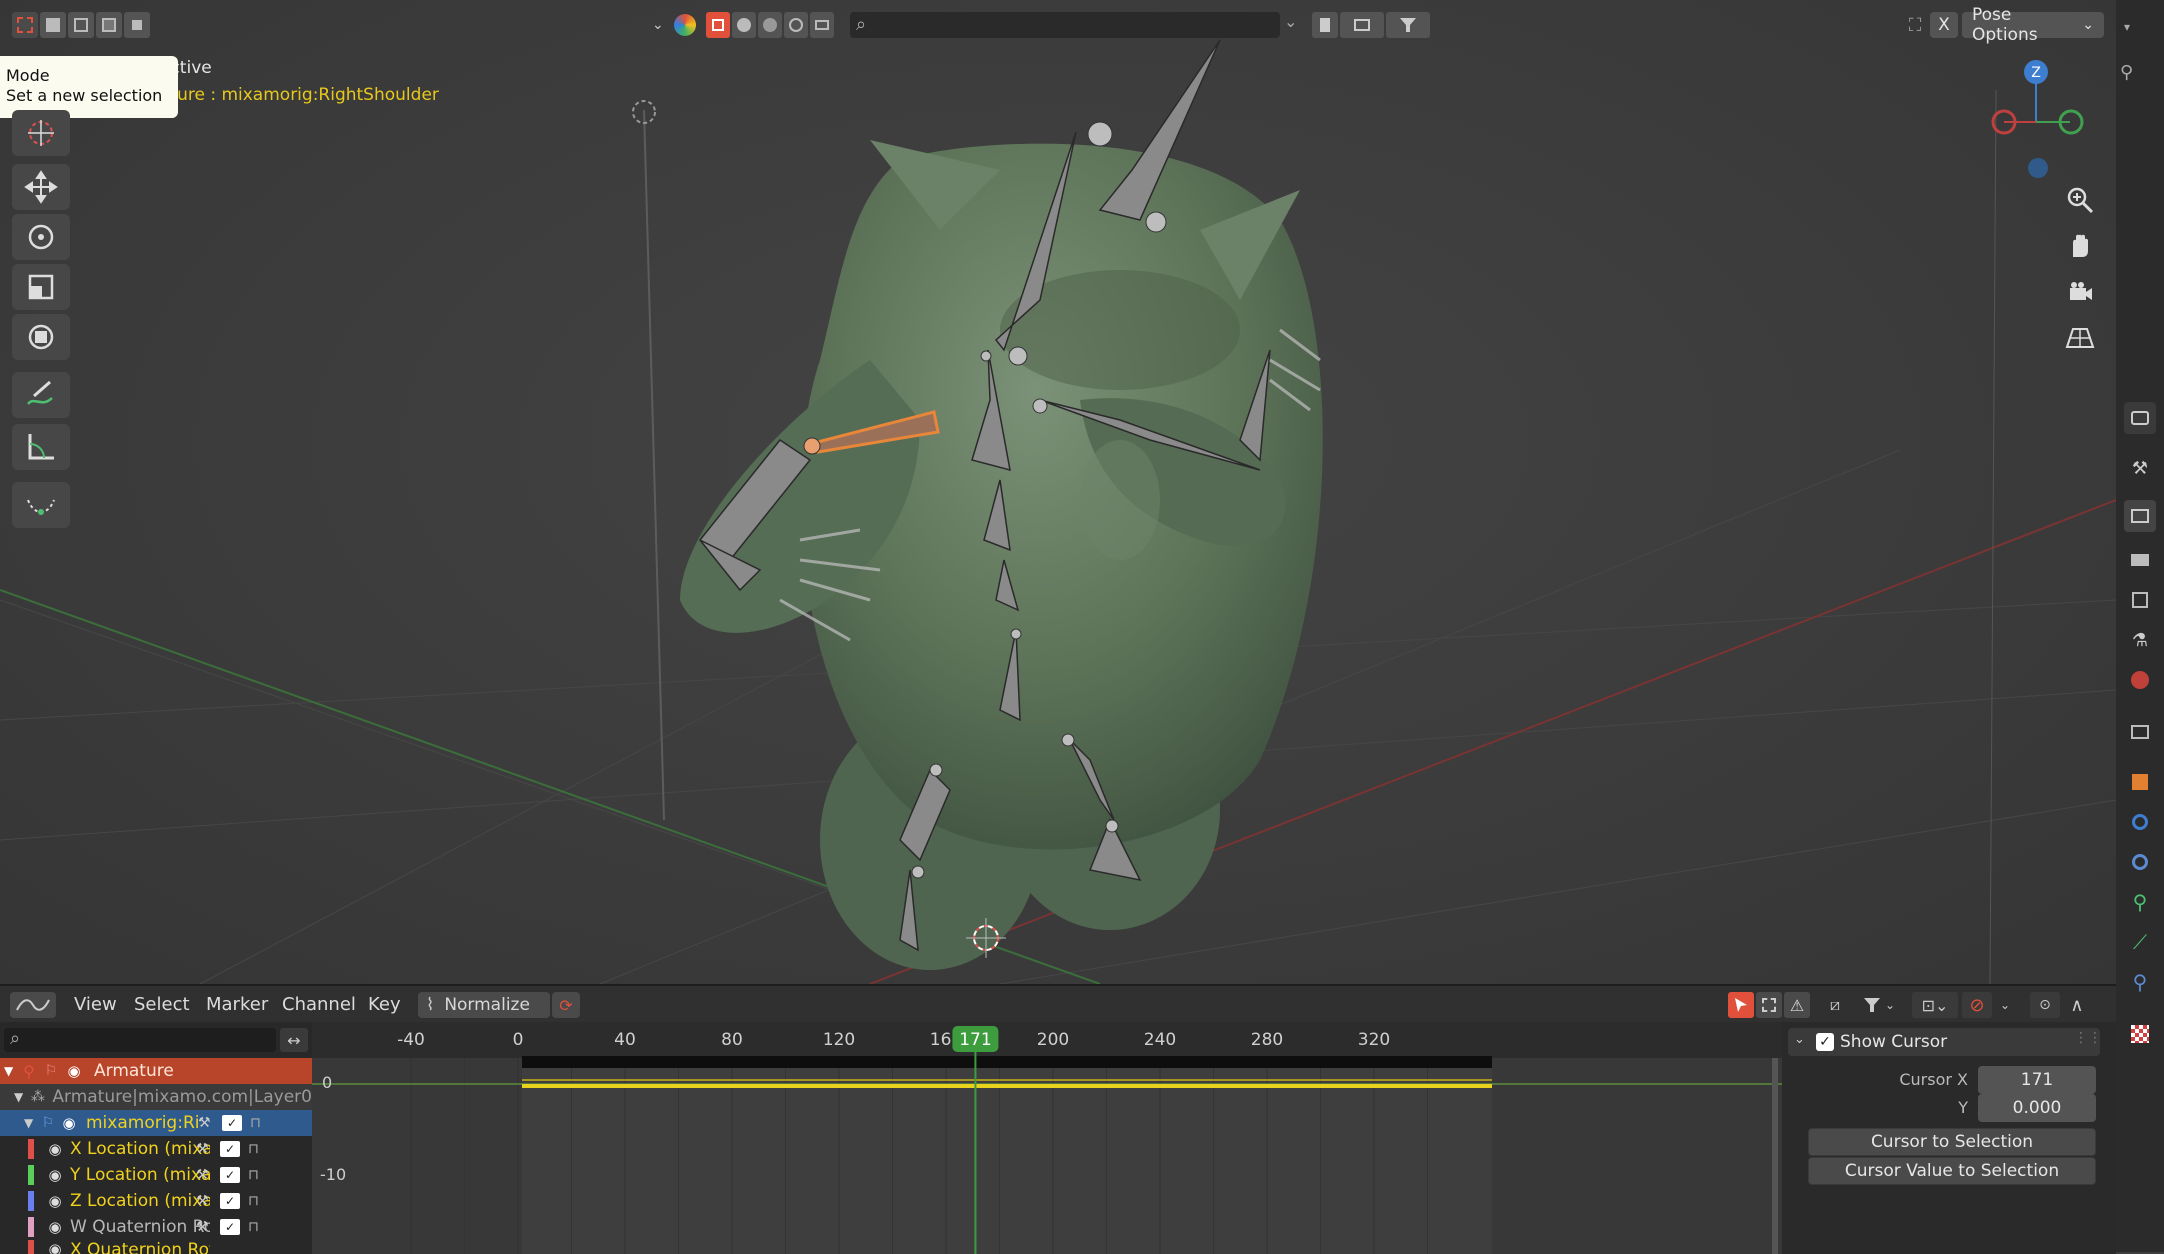 The height and width of the screenshot is (1254, 2164). What do you see at coordinates (2140, 600) in the screenshot?
I see `view-layer-tab-icon` at bounding box center [2140, 600].